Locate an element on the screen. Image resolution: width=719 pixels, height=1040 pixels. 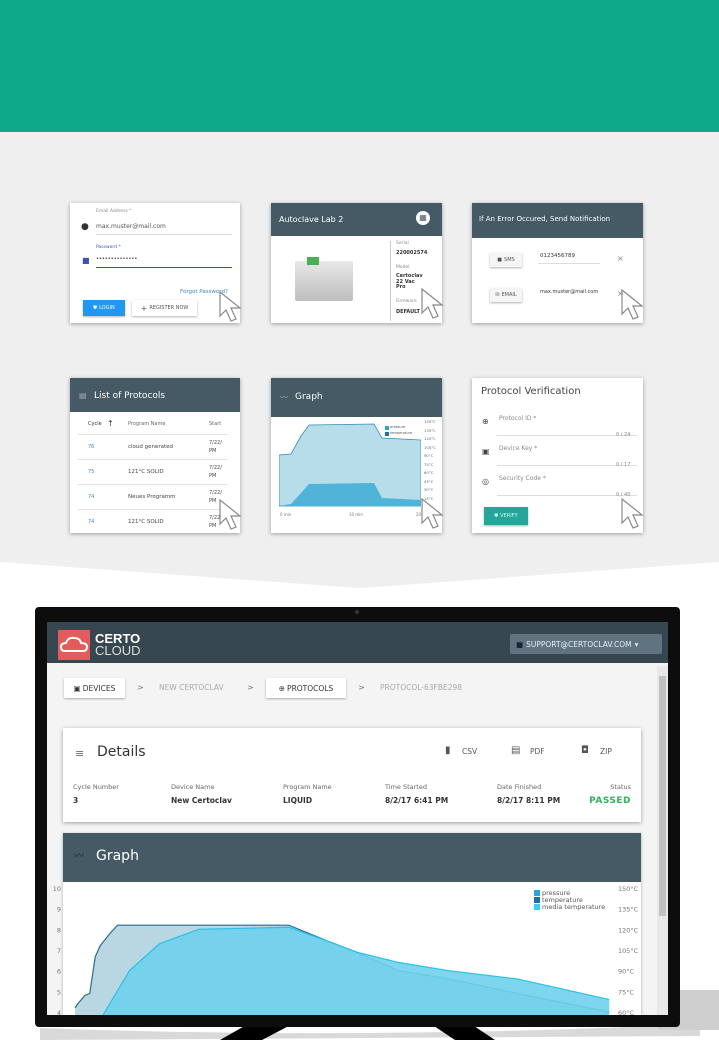
fingerprint-icon: ◎ is located at coordinates (485, 481).